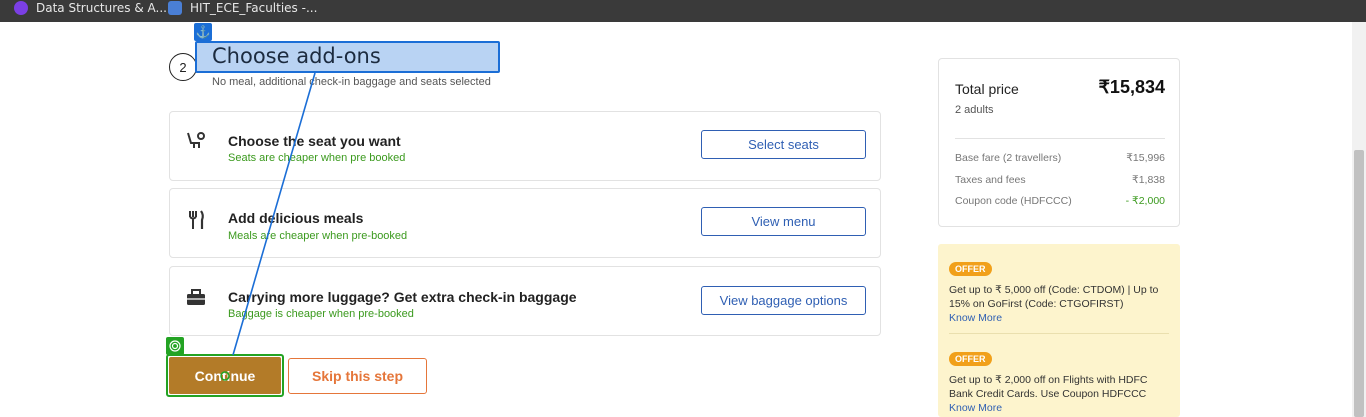  Describe the element at coordinates (196, 298) in the screenshot. I see `suitcase-icon` at that location.